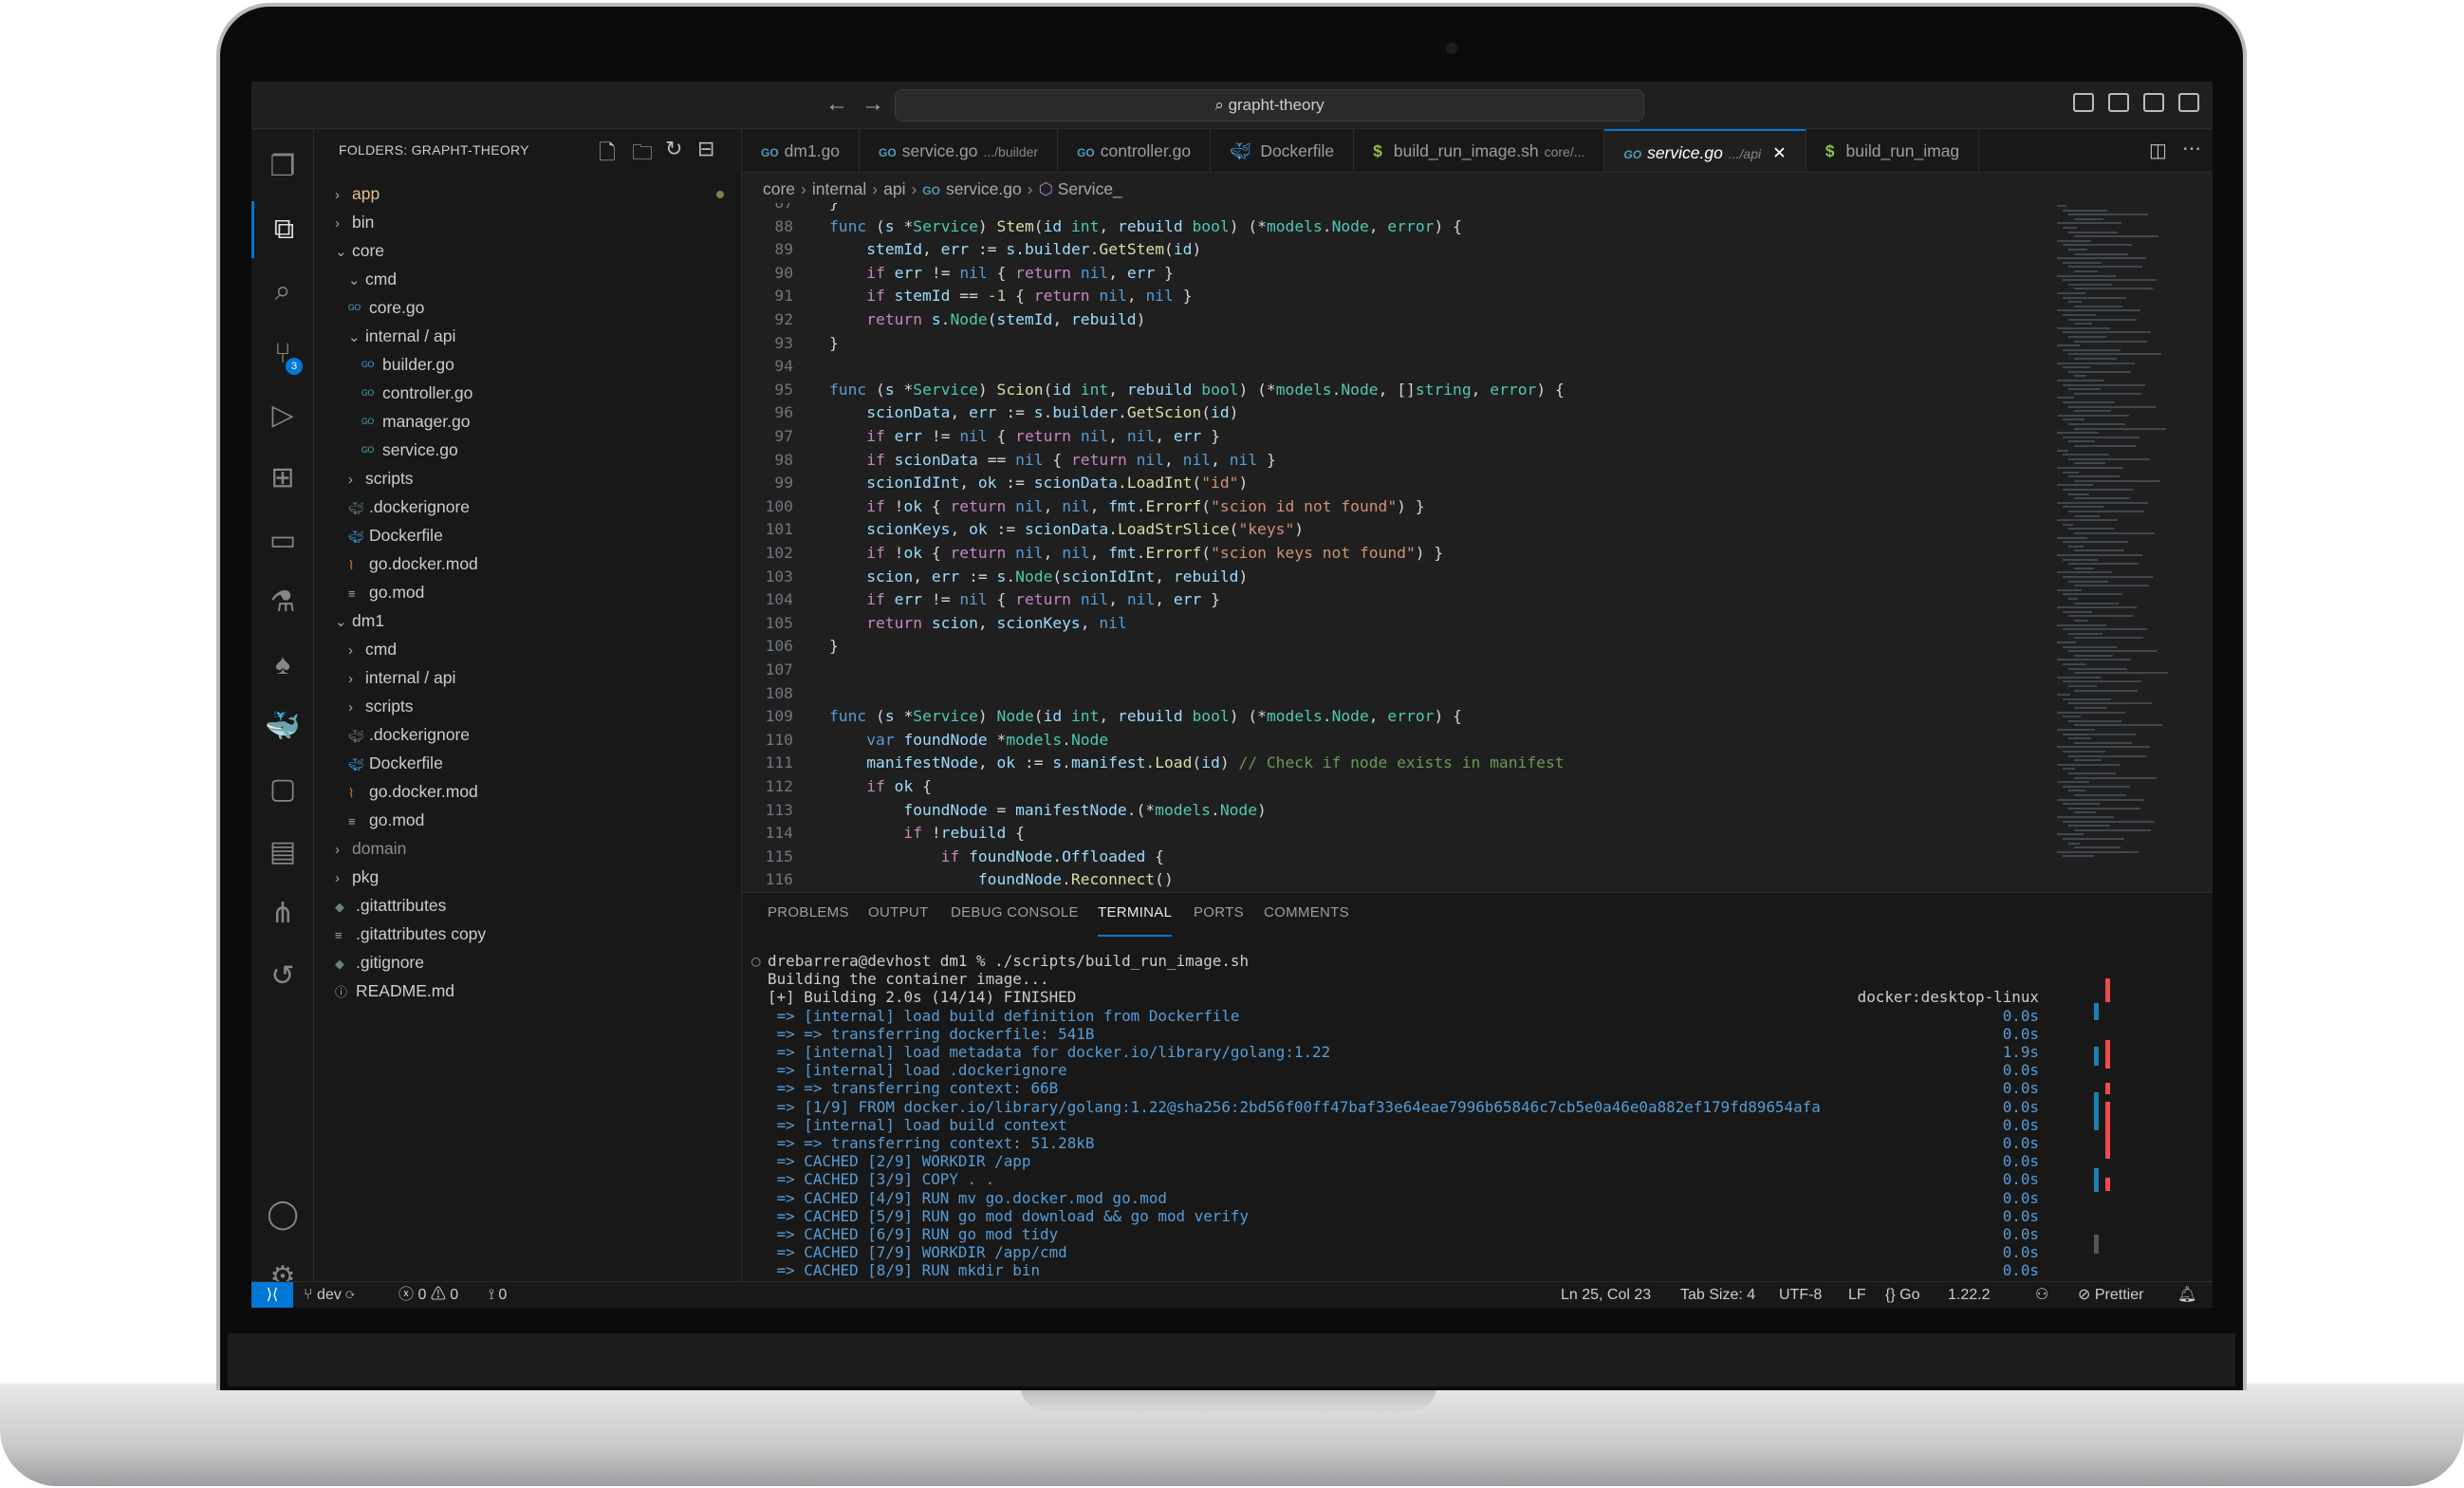 The width and height of the screenshot is (2464, 1488). Describe the element at coordinates (282, 415) in the screenshot. I see `run-debug-icon: ▷` at that location.